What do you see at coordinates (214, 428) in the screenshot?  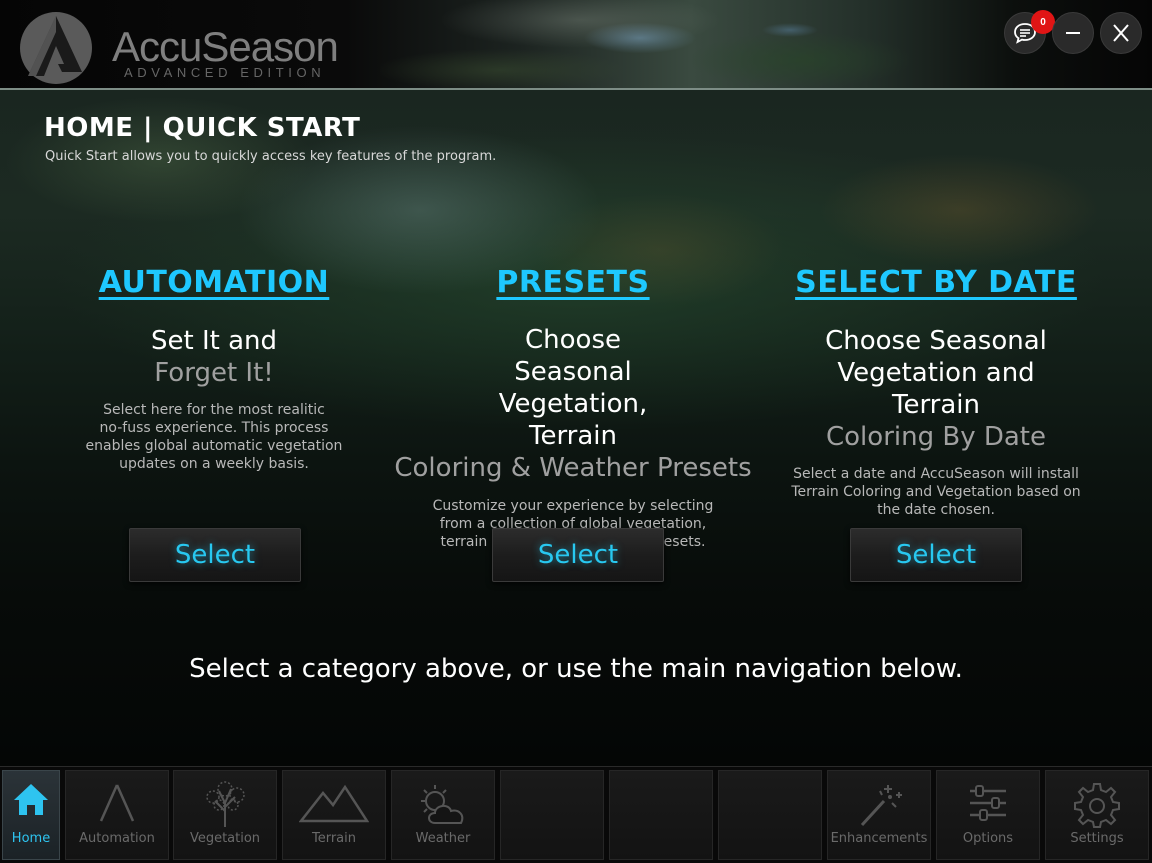 I see `desc-line: no-fuss experience. This process` at bounding box center [214, 428].